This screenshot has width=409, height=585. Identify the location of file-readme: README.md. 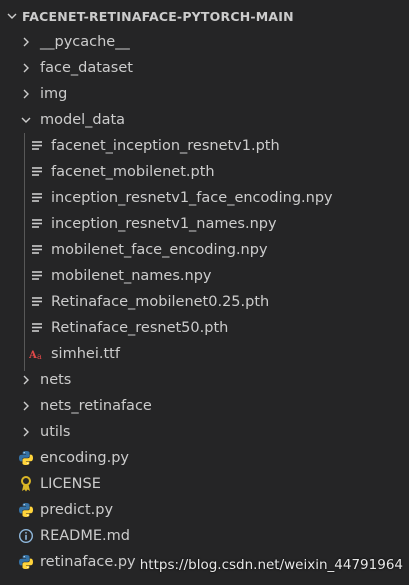
(204, 536).